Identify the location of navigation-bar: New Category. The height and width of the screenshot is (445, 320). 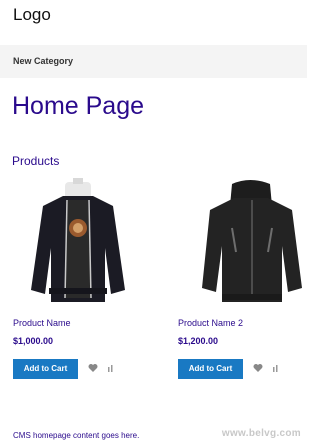
(153, 61).